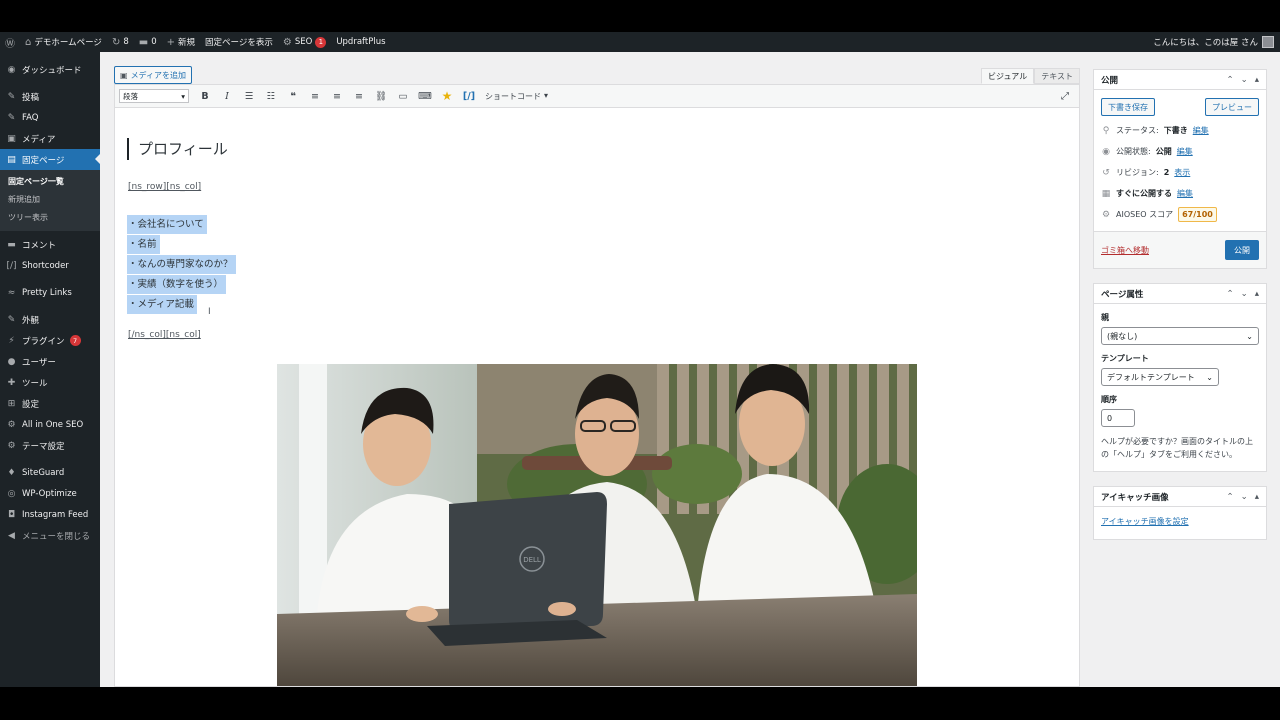  Describe the element at coordinates (116, 42) in the screenshot. I see `updates-icon: ↻` at that location.